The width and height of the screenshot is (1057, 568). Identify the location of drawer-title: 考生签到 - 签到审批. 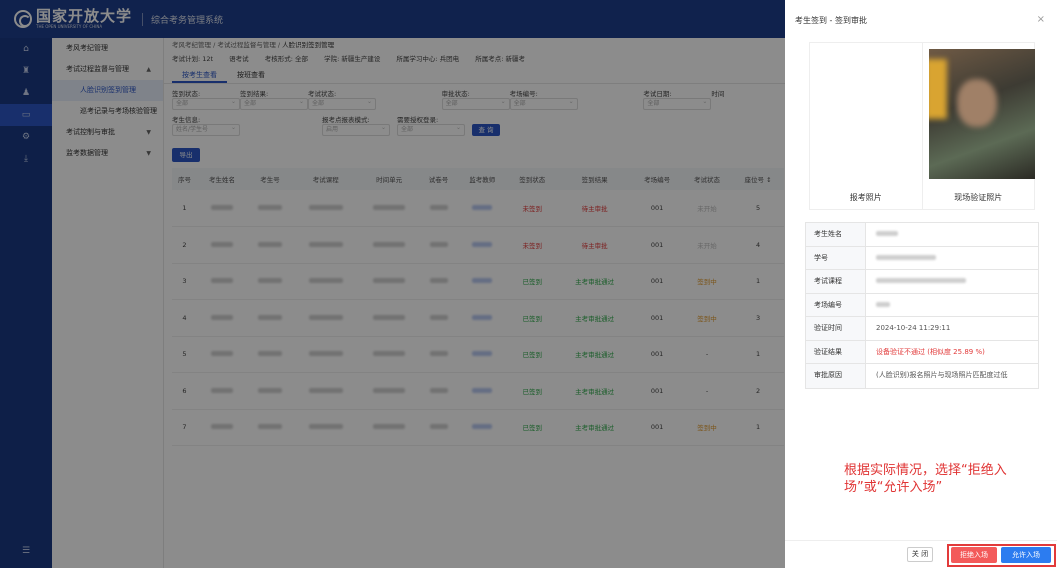
(831, 20).